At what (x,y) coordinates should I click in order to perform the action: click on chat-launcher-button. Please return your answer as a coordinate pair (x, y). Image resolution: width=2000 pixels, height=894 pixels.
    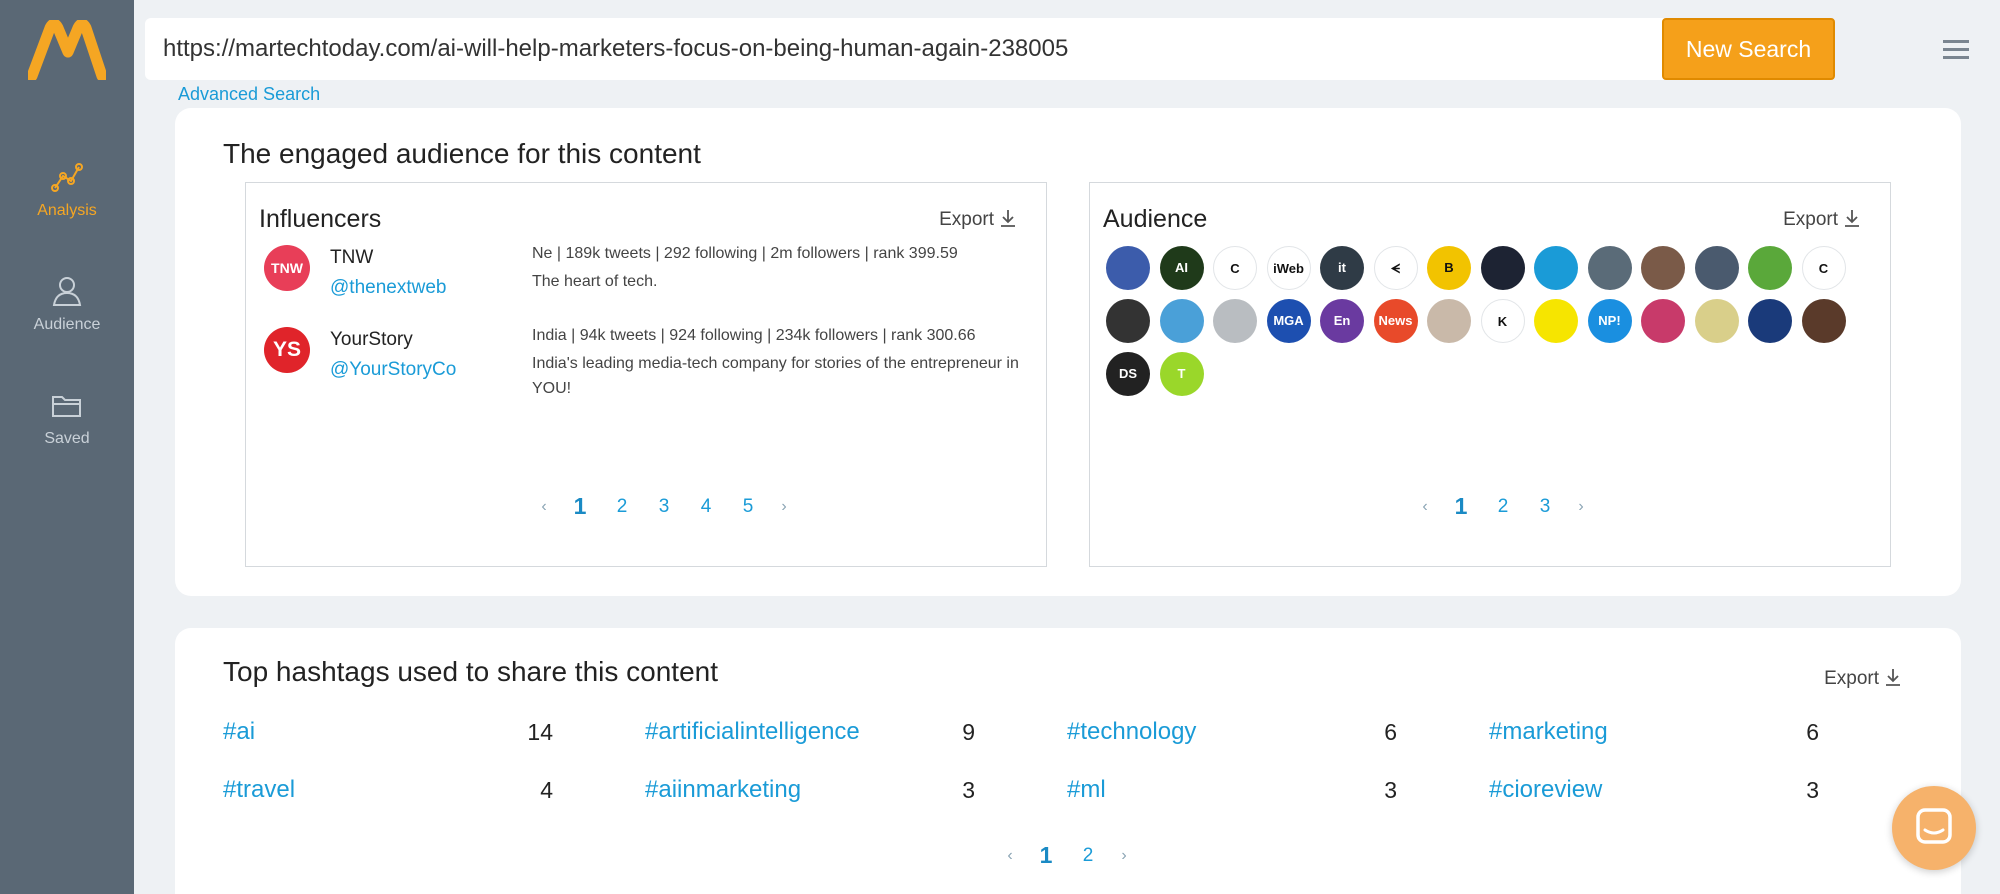
    Looking at the image, I should click on (1934, 828).